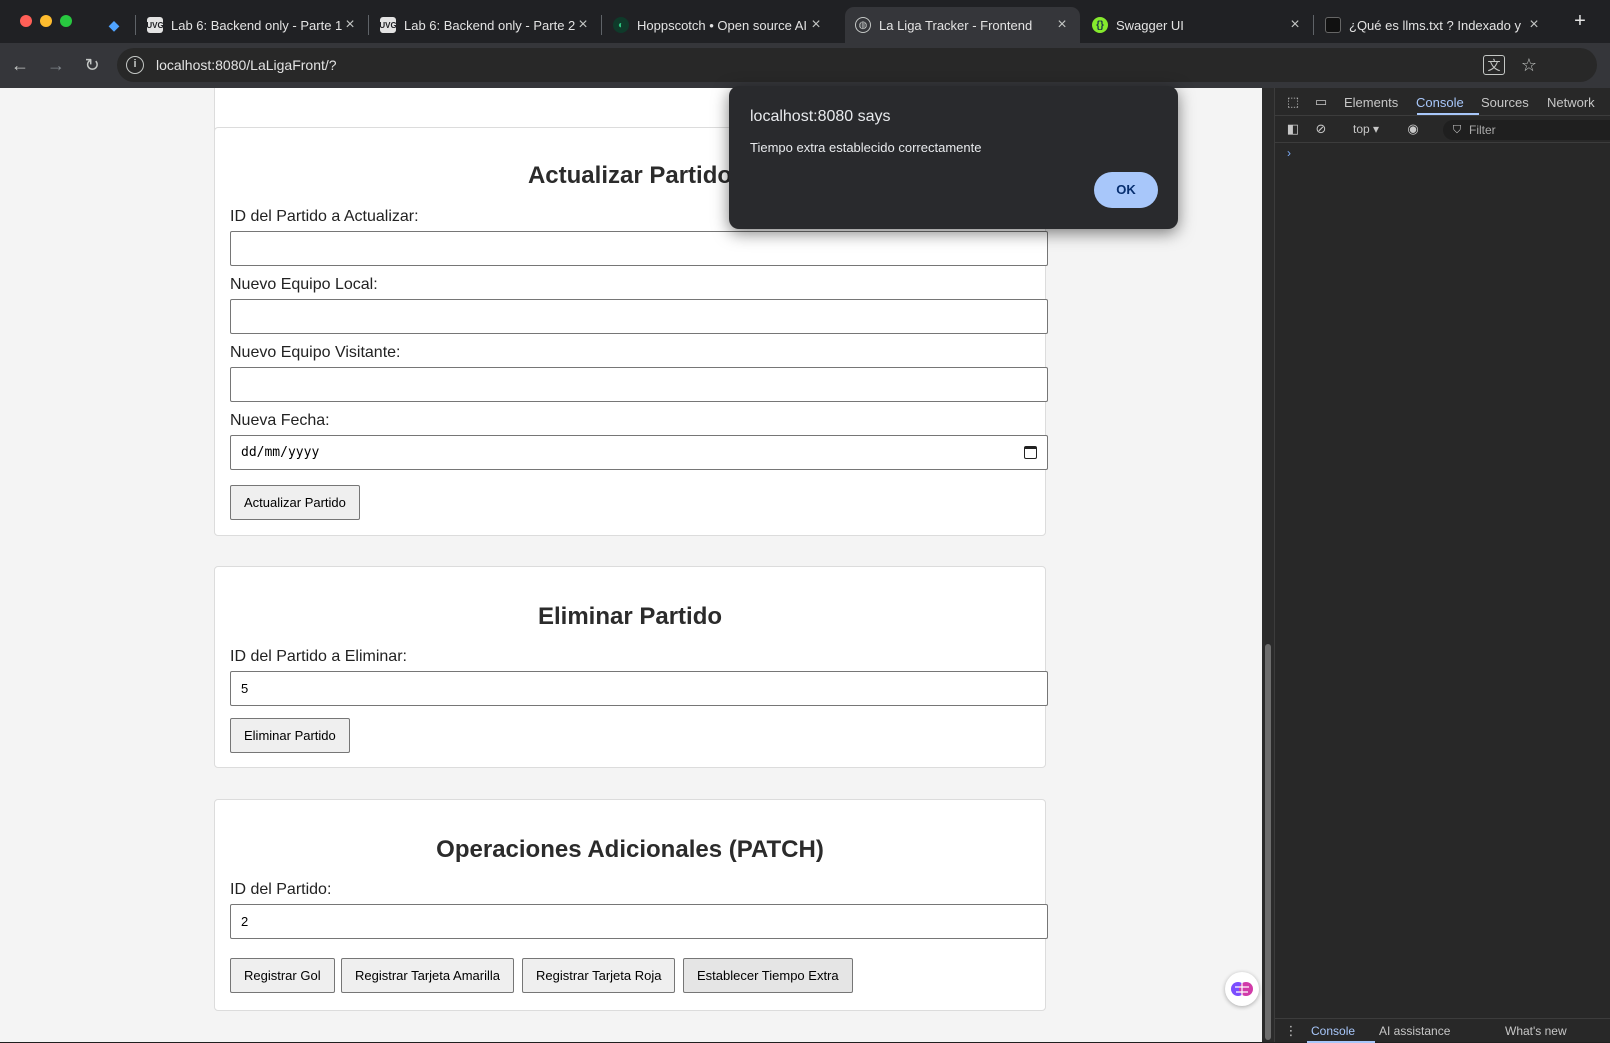 The height and width of the screenshot is (1043, 1610). I want to click on away-team-label: Nuevo Equipo Visitante:, so click(315, 352).